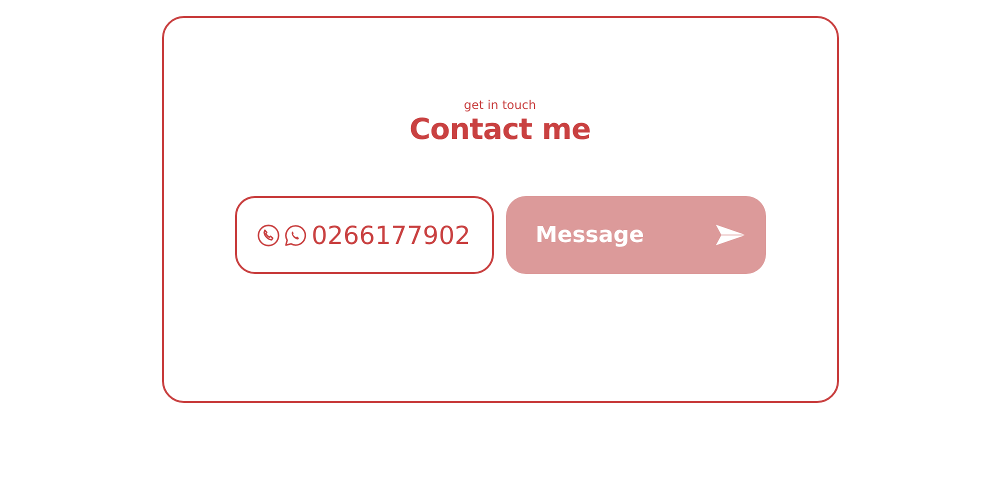  What do you see at coordinates (500, 129) in the screenshot?
I see `contact-heading: Contact me` at bounding box center [500, 129].